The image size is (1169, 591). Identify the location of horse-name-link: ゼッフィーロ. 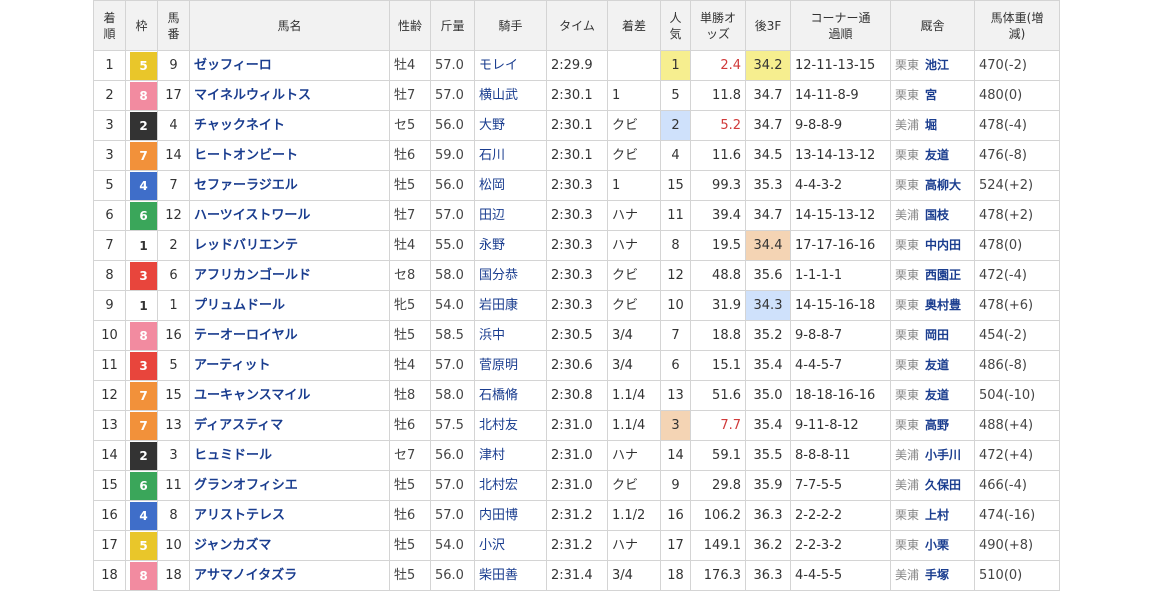
(289, 65).